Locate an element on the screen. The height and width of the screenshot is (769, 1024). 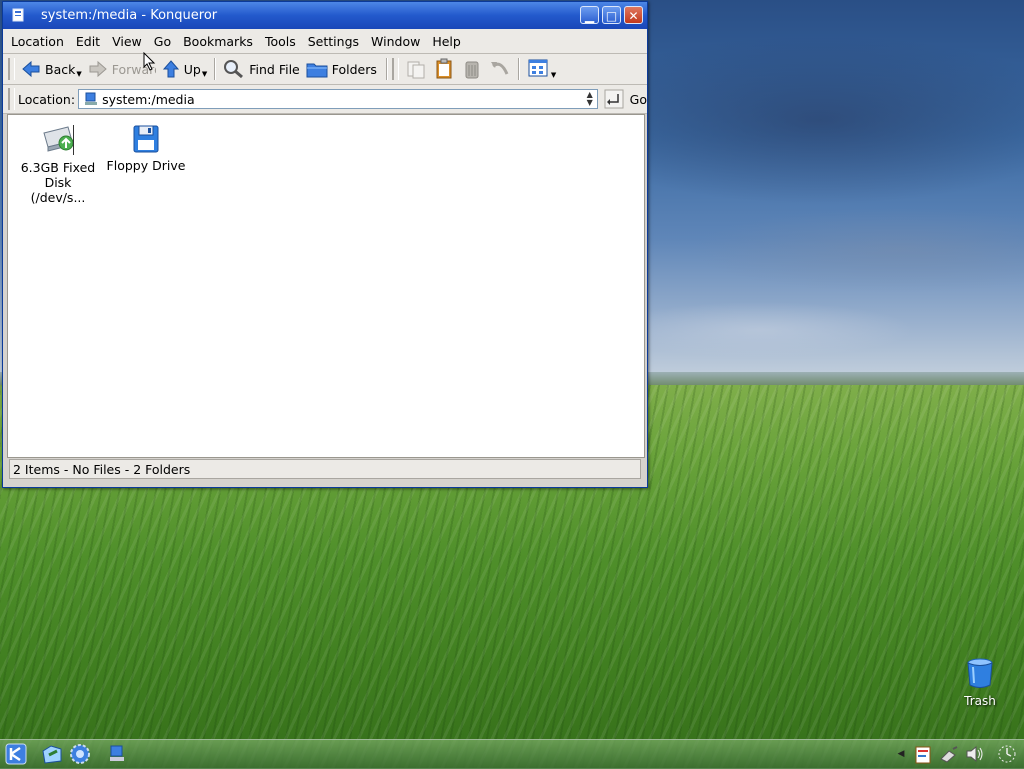
file-item-floppy: Floppy Drive is located at coordinates (146, 148).